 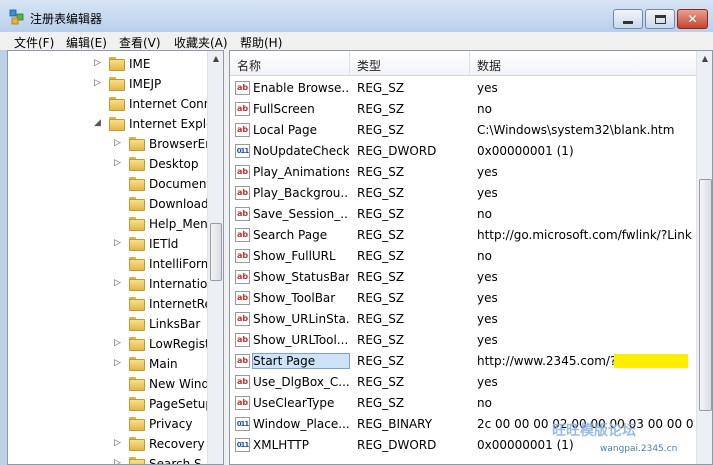 What do you see at coordinates (99, 123) in the screenshot?
I see `expanded-arrow-icon: ◢` at bounding box center [99, 123].